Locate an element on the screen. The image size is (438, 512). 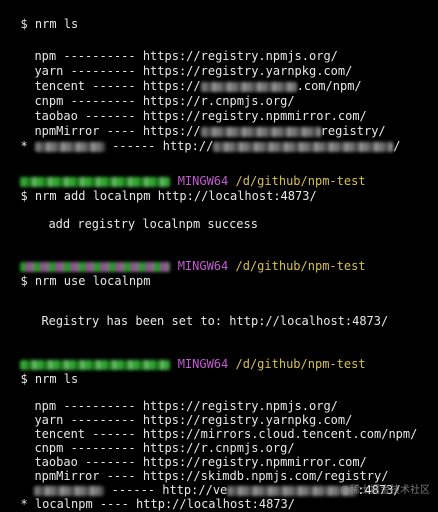
command-output: add registry localnpm success is located at coordinates (153, 224).